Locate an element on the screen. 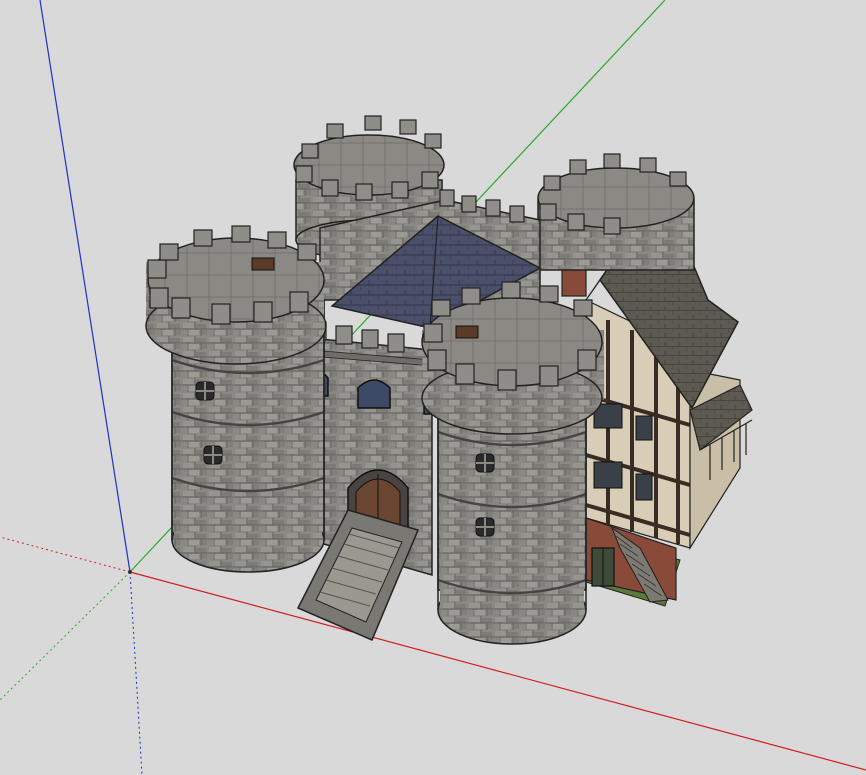 The height and width of the screenshot is (775, 866). green-axis-negative is located at coordinates (65, 636).